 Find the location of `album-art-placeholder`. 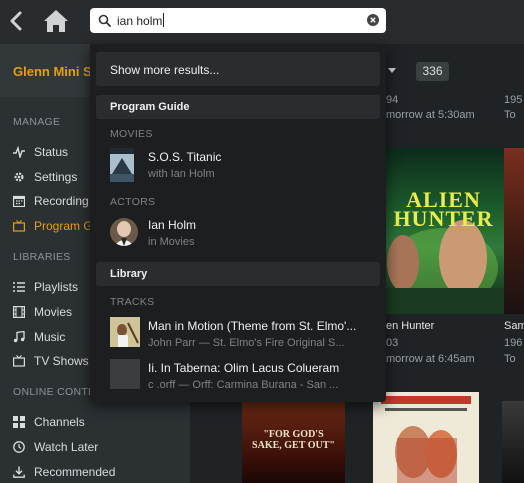

album-art-placeholder is located at coordinates (125, 374).